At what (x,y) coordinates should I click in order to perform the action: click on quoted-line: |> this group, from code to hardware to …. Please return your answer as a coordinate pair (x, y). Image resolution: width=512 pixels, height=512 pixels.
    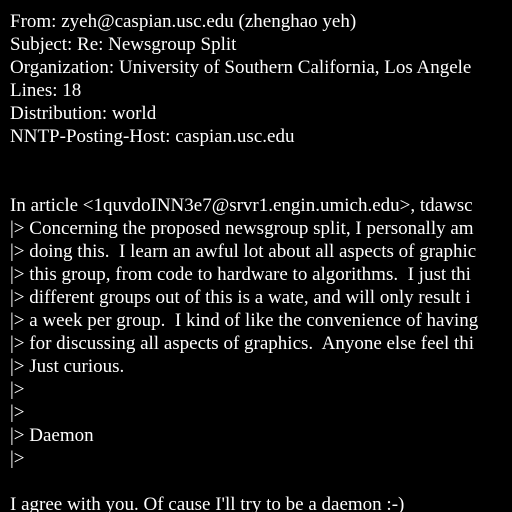
    Looking at the image, I should click on (240, 274).